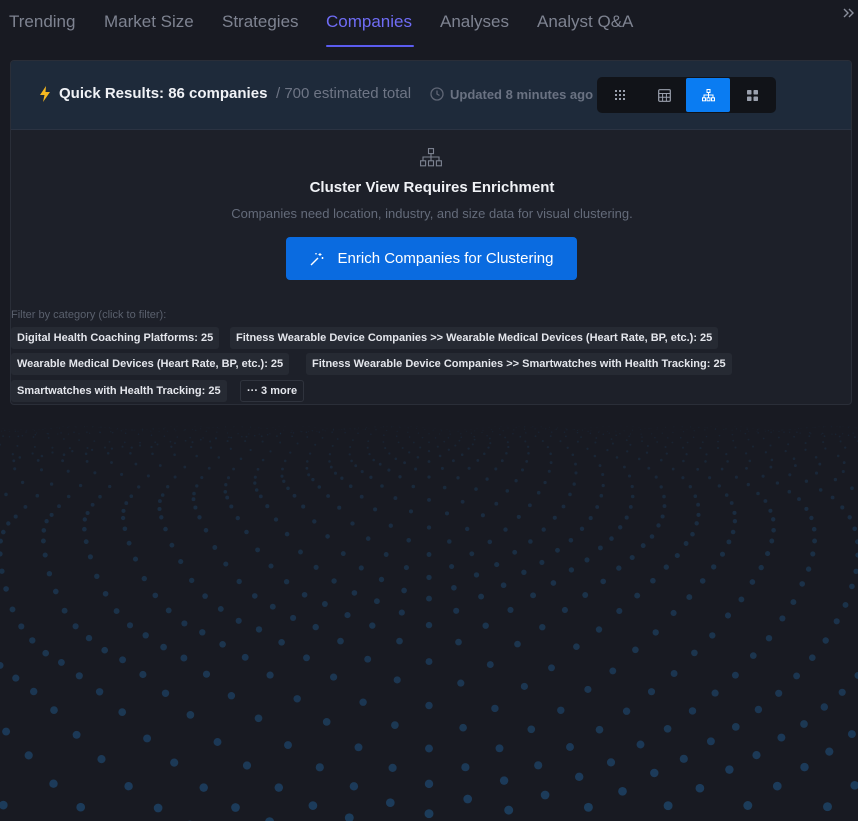 This screenshot has width=858, height=821. I want to click on dot-grid-view-button, so click(620, 95).